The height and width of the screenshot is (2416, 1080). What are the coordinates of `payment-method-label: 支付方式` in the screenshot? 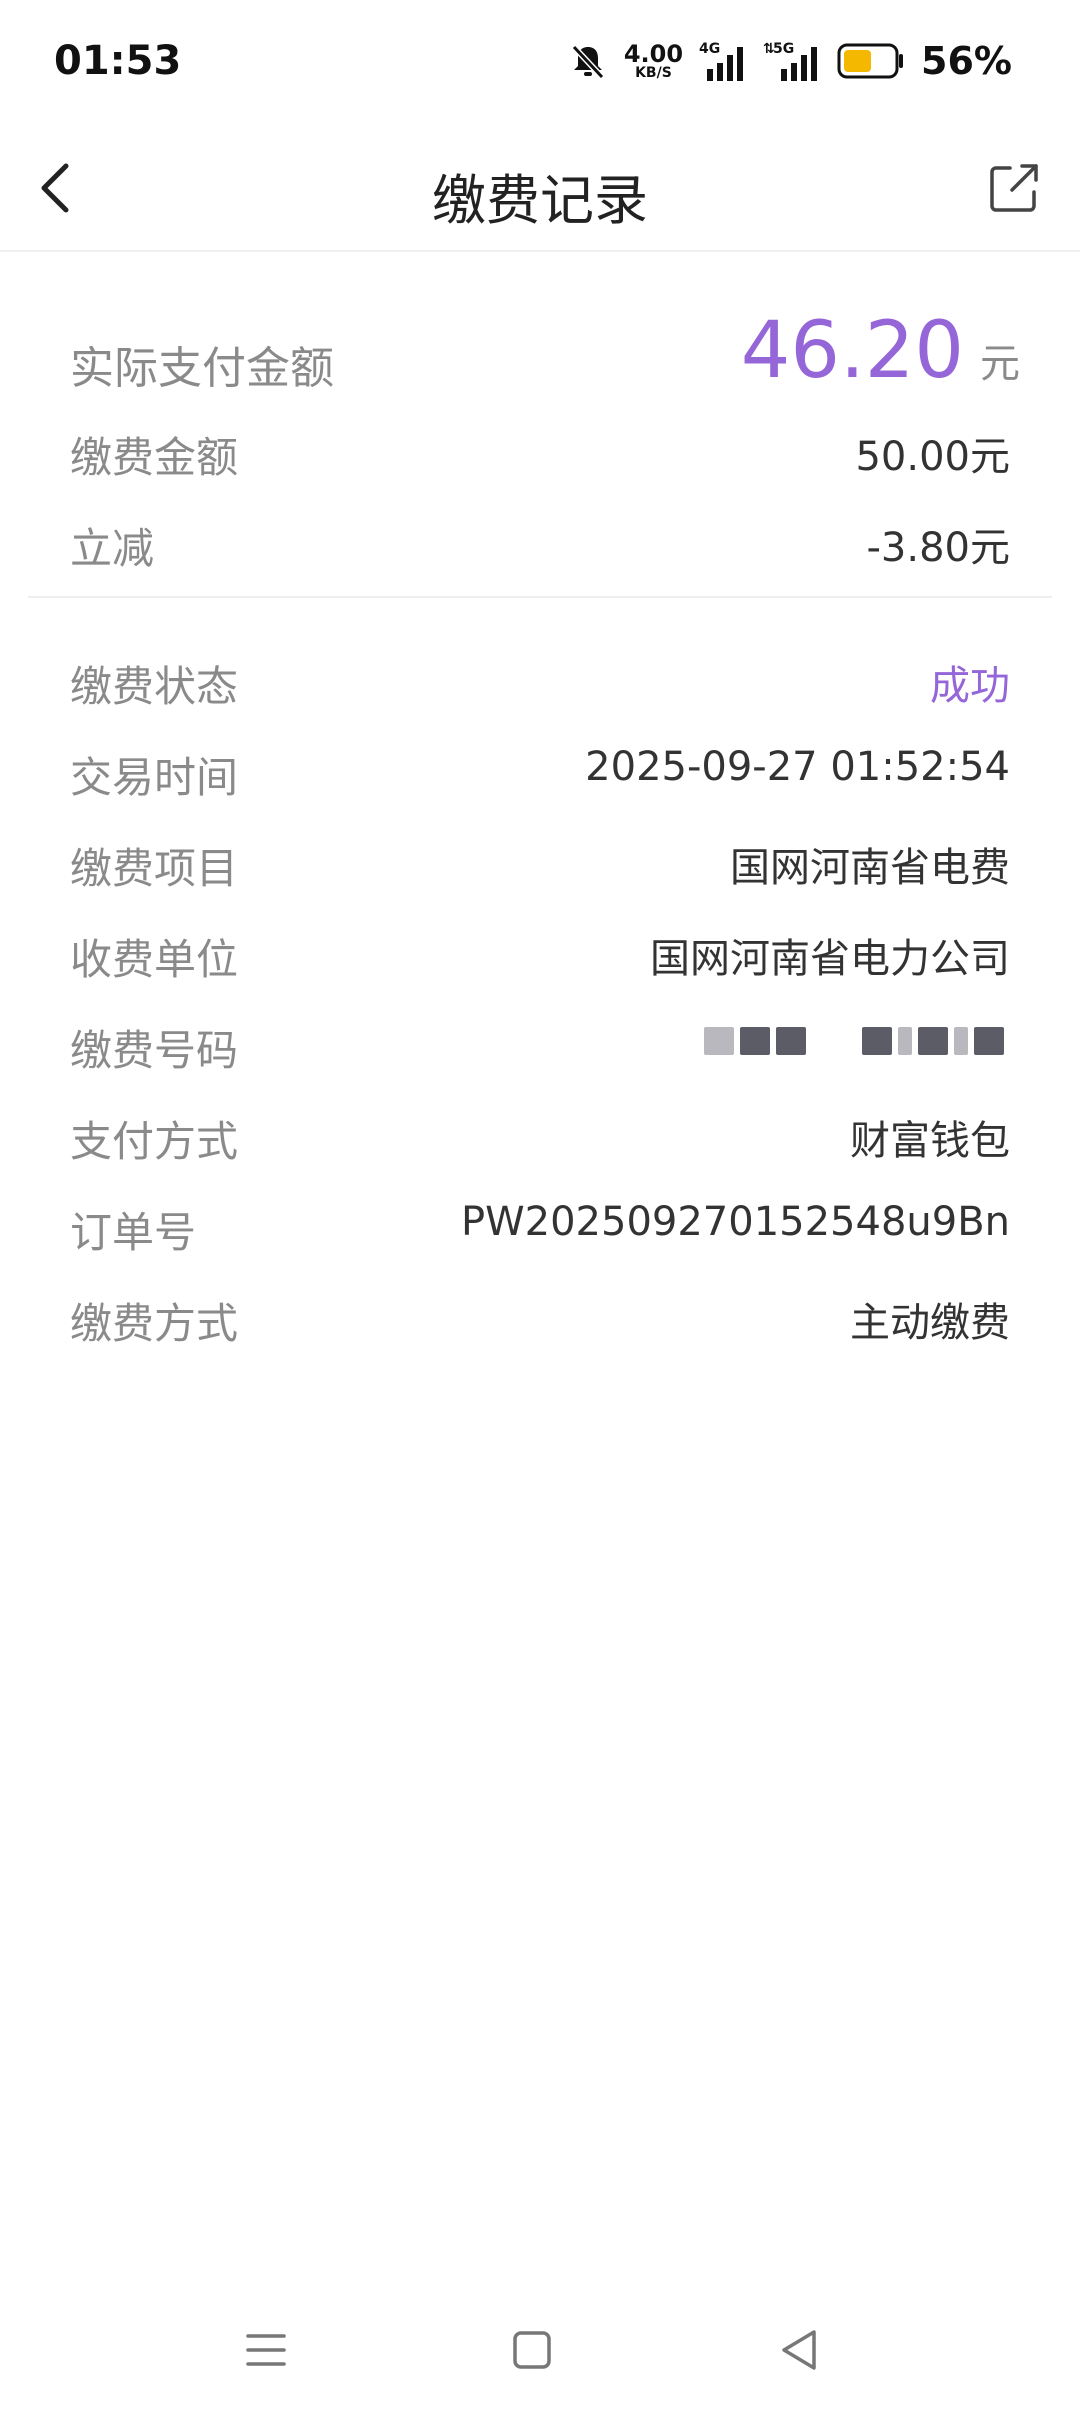 It's located at (154, 1141).